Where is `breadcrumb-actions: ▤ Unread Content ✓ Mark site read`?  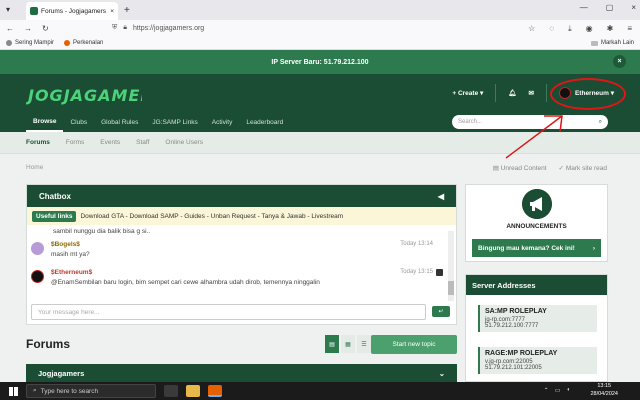
breadcrumb-actions: ▤ Unread Content ✓ Mark site read is located at coordinates (550, 168).